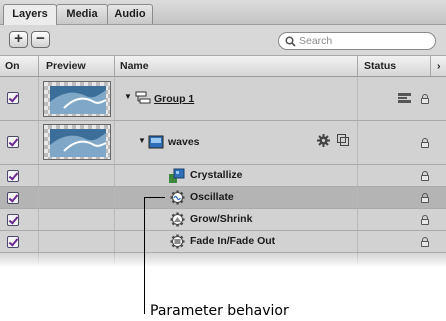 Image resolution: width=446 pixels, height=321 pixels. I want to click on column-header: On Preview Name Status ›, so click(223, 66).